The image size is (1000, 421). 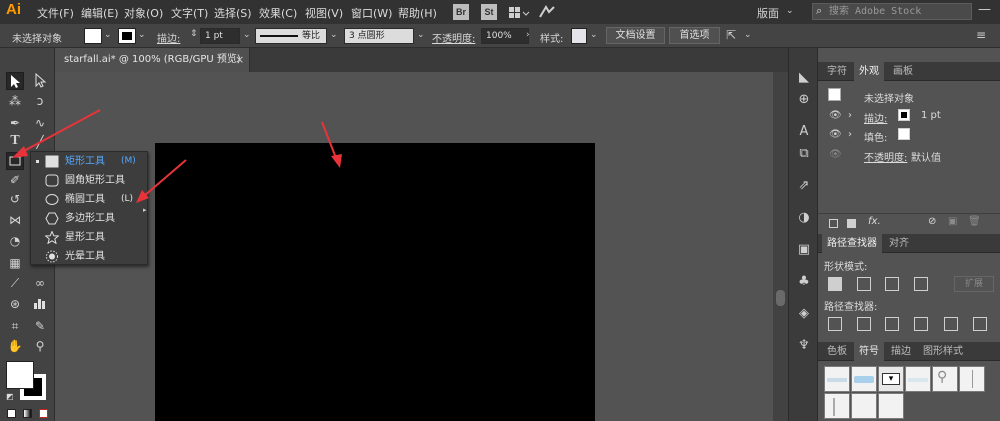 What do you see at coordinates (40, 346) in the screenshot?
I see `zoom-tool-icon: ⚲` at bounding box center [40, 346].